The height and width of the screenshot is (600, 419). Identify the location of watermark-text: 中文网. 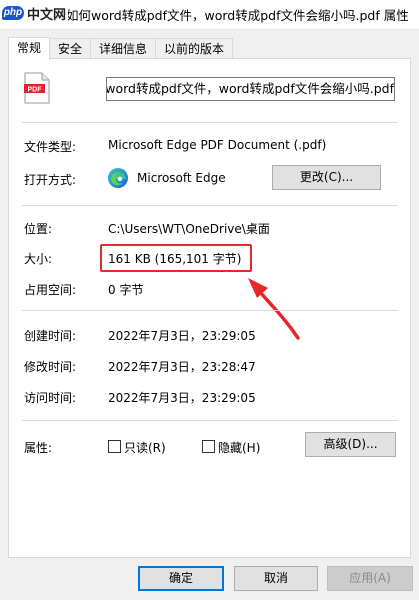
(47, 15).